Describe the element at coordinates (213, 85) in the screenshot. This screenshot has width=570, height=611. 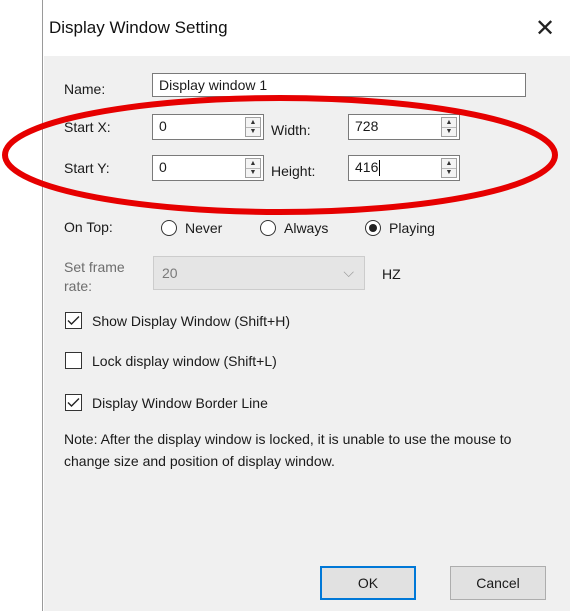
I see `name-value: Display window 1` at that location.